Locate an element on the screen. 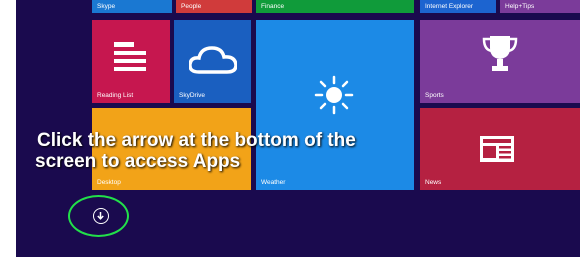 Image resolution: width=580 pixels, height=257 pixels. tile-label: SkyDrive is located at coordinates (192, 95).